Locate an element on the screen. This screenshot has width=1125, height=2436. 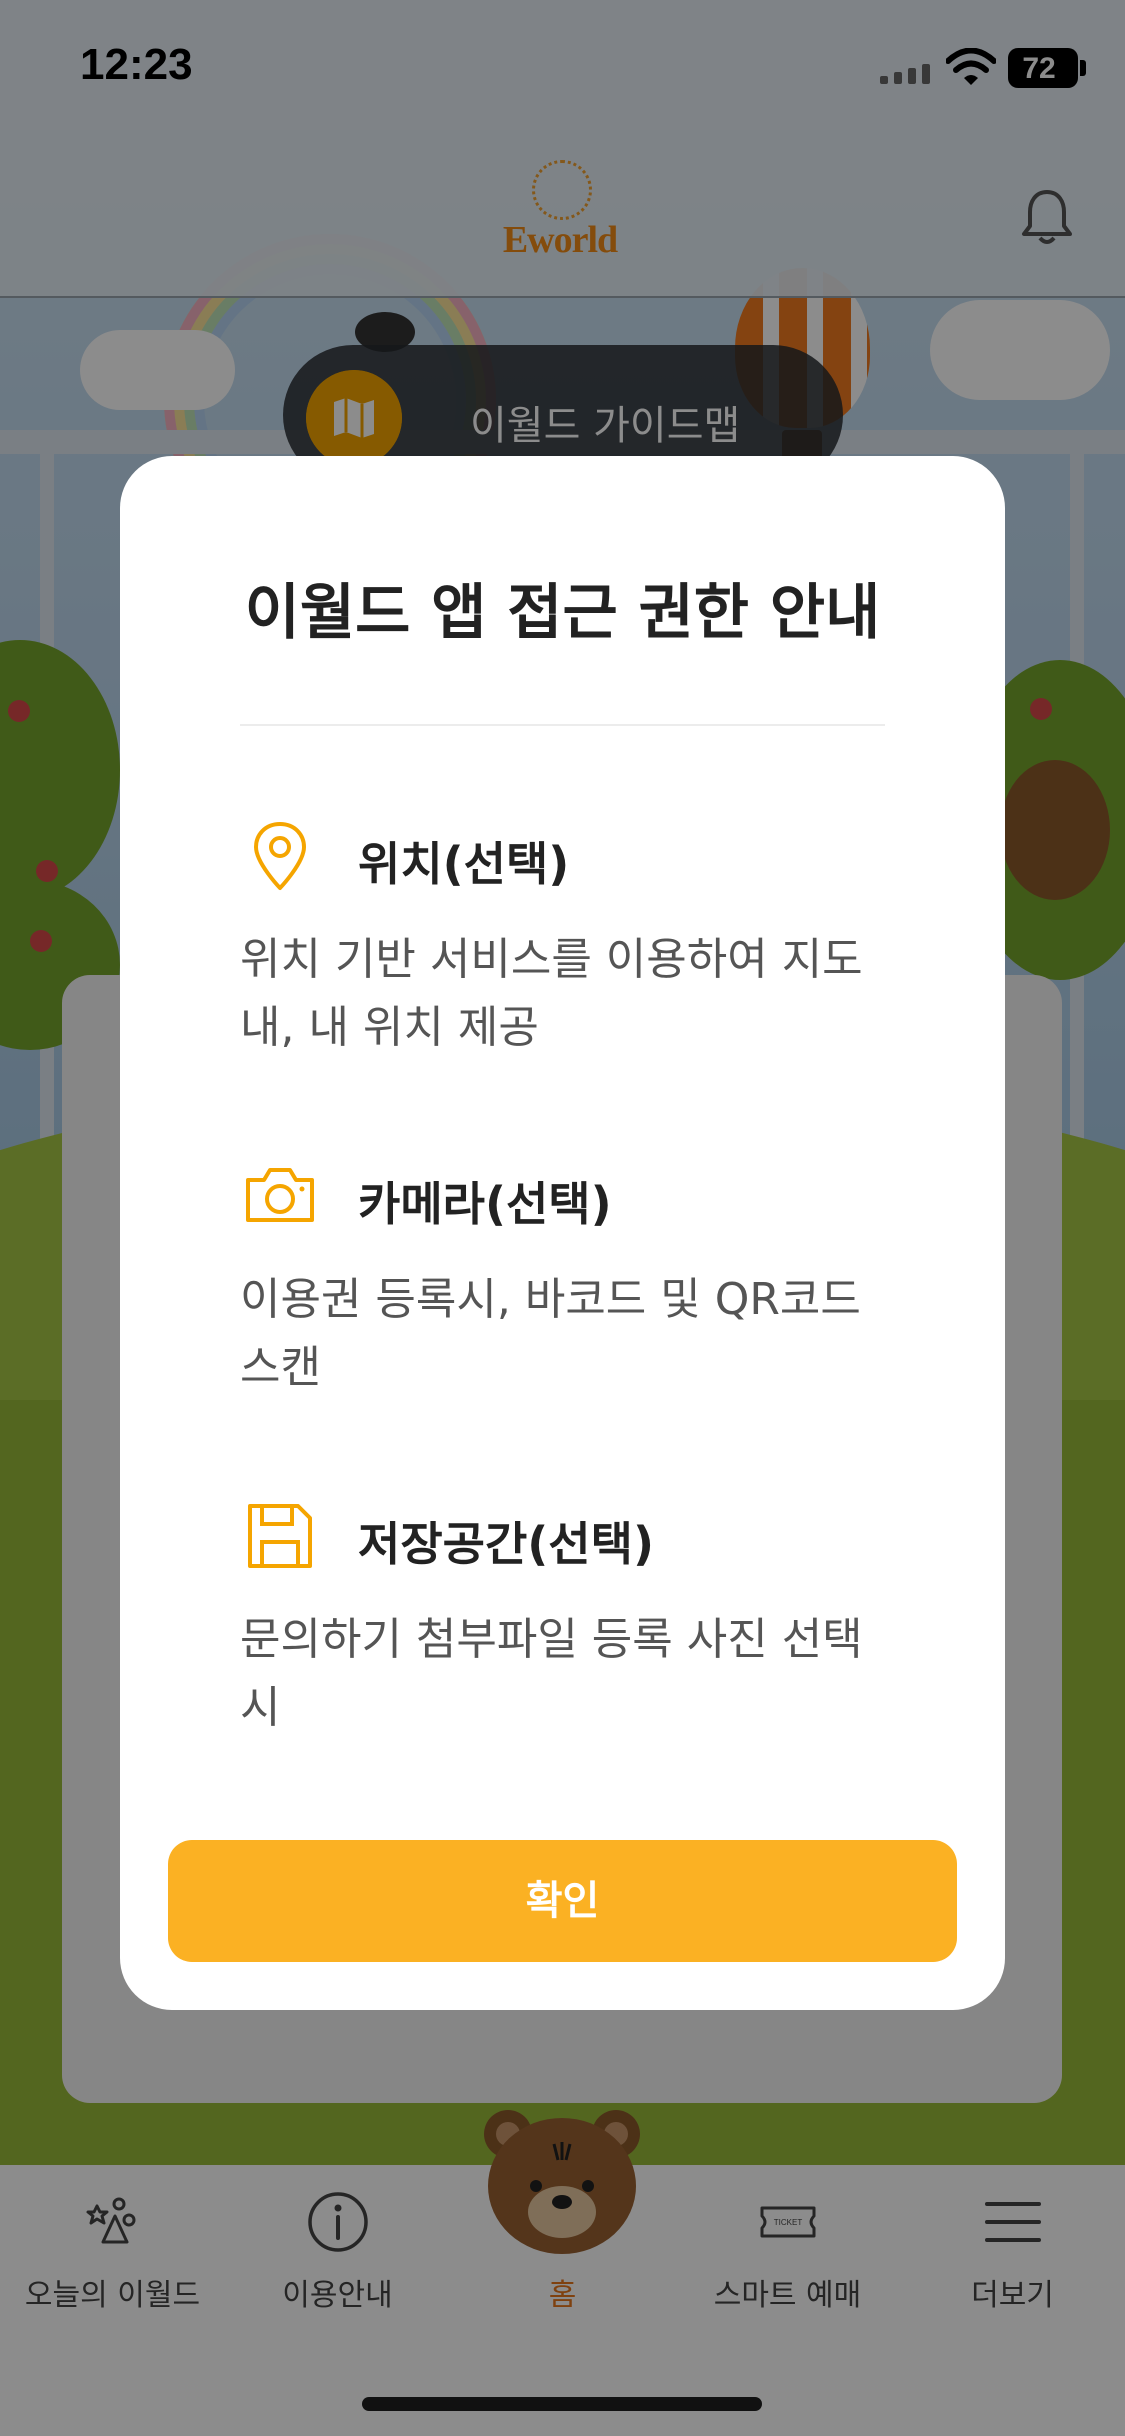
home-indicator is located at coordinates (562, 2404).